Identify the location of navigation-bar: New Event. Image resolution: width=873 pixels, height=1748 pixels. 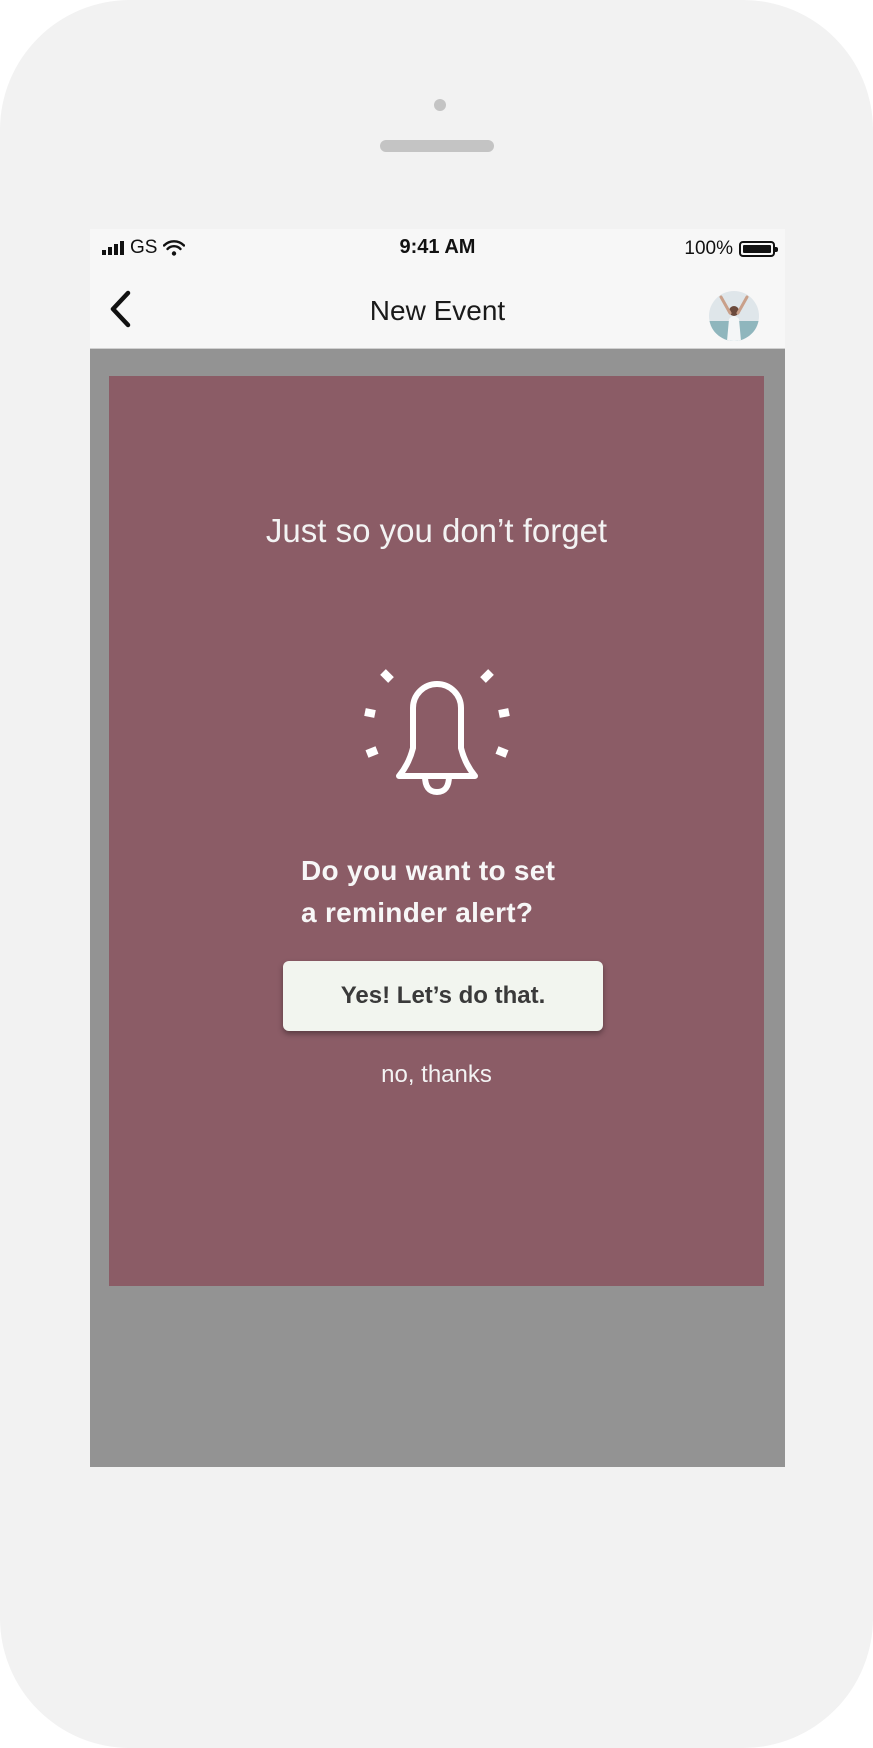
(437, 311).